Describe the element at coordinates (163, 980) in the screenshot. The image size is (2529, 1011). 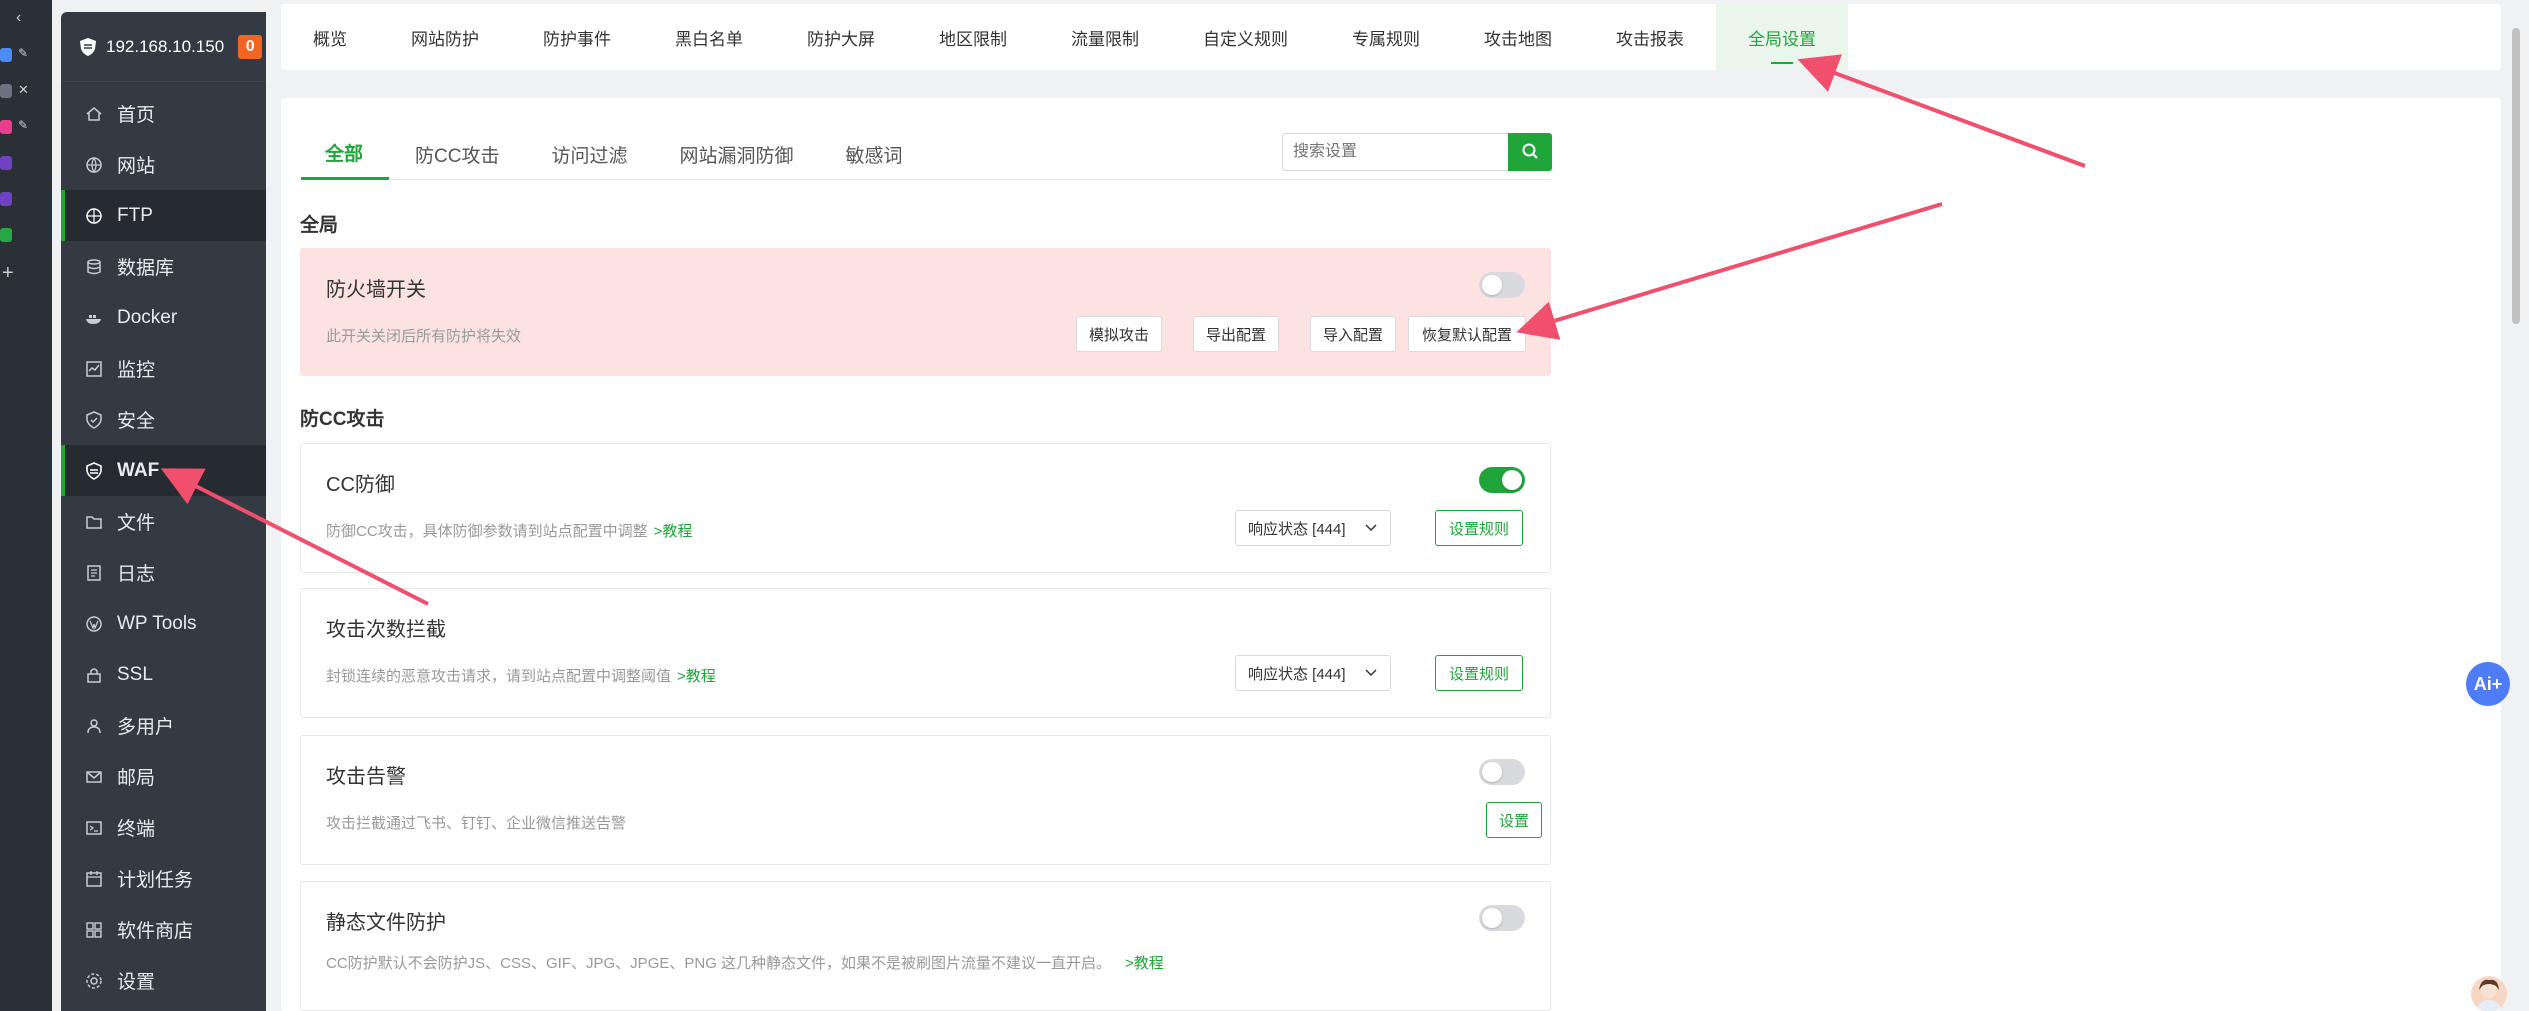
I see `sidebar-item-settings: 设置` at that location.